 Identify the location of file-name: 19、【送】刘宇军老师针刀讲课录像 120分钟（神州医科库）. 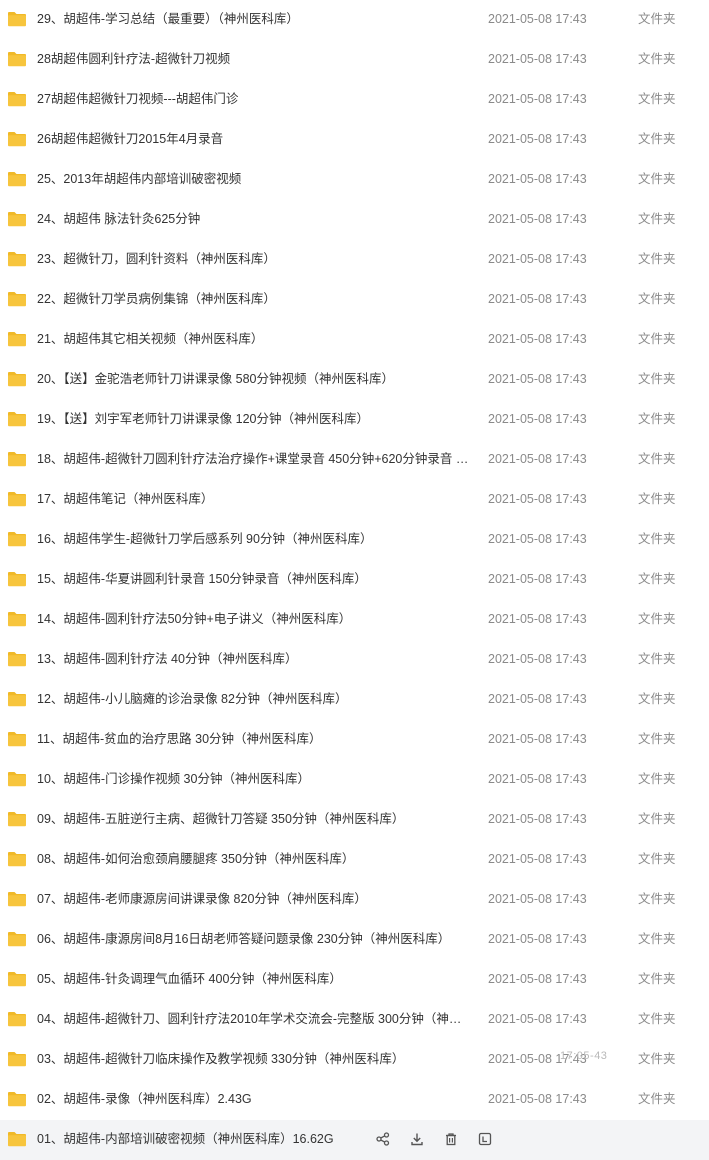
(253, 420).